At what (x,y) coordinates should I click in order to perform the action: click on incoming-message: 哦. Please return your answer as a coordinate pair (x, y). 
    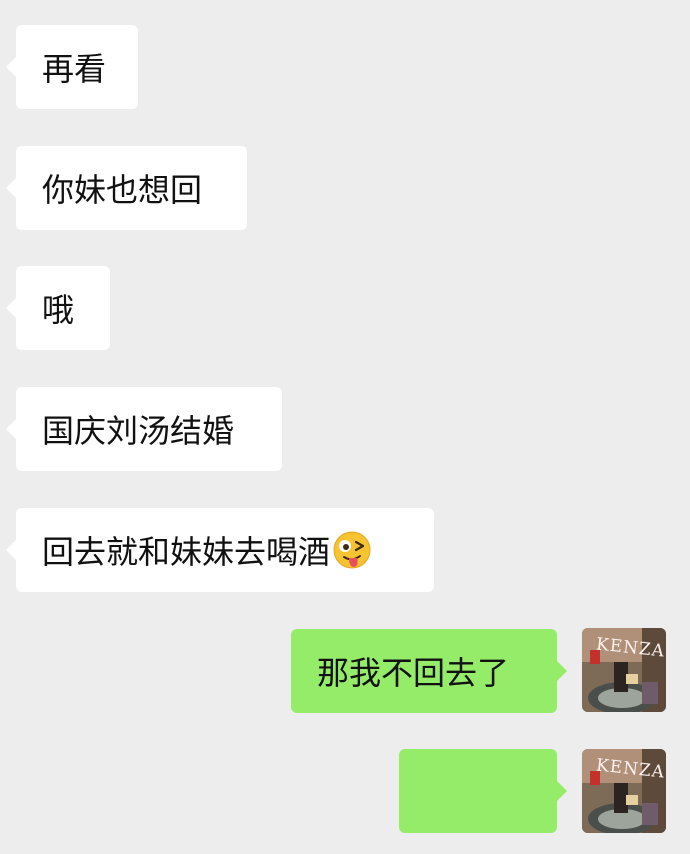
    Looking at the image, I should click on (58, 308).